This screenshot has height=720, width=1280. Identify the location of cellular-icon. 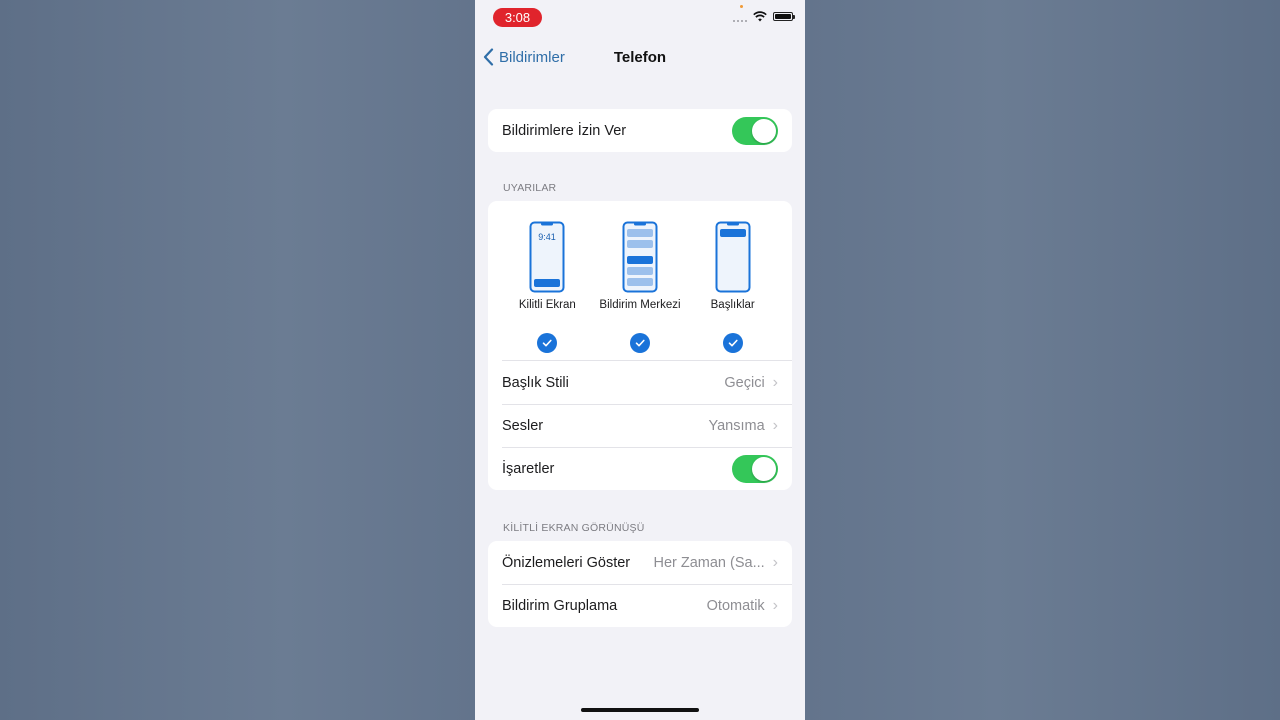
(740, 17).